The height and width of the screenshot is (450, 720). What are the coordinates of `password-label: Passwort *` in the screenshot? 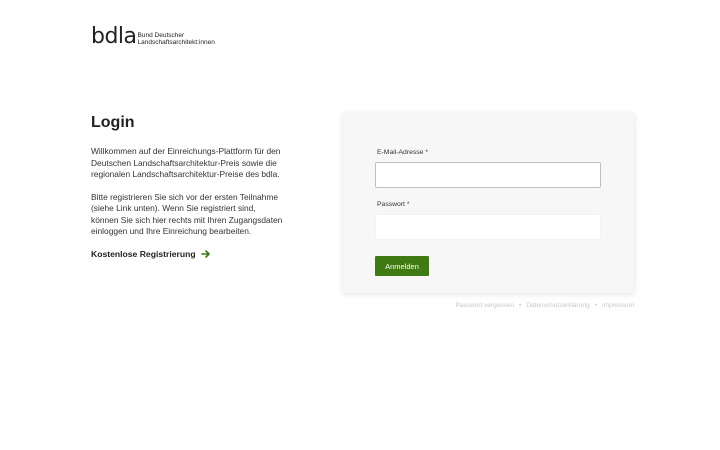 It's located at (393, 204).